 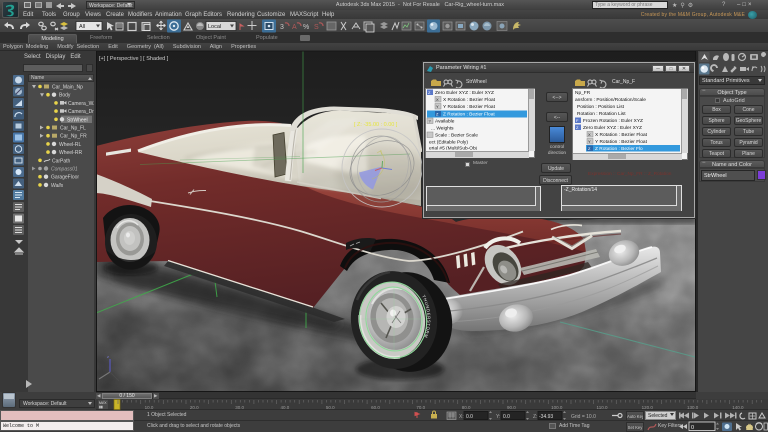 What do you see at coordinates (73, 129) in the screenshot?
I see `svg-text: Car_Np_FL` at bounding box center [73, 129].